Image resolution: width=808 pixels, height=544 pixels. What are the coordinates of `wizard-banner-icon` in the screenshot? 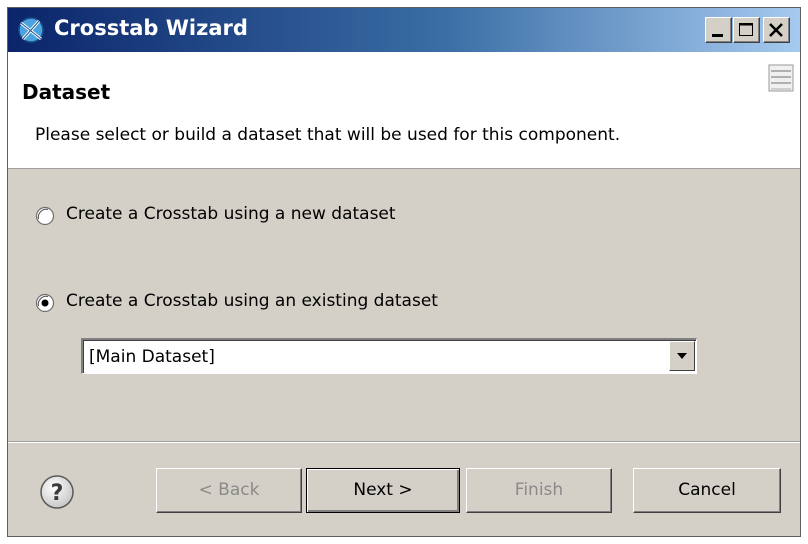 It's located at (781, 78).